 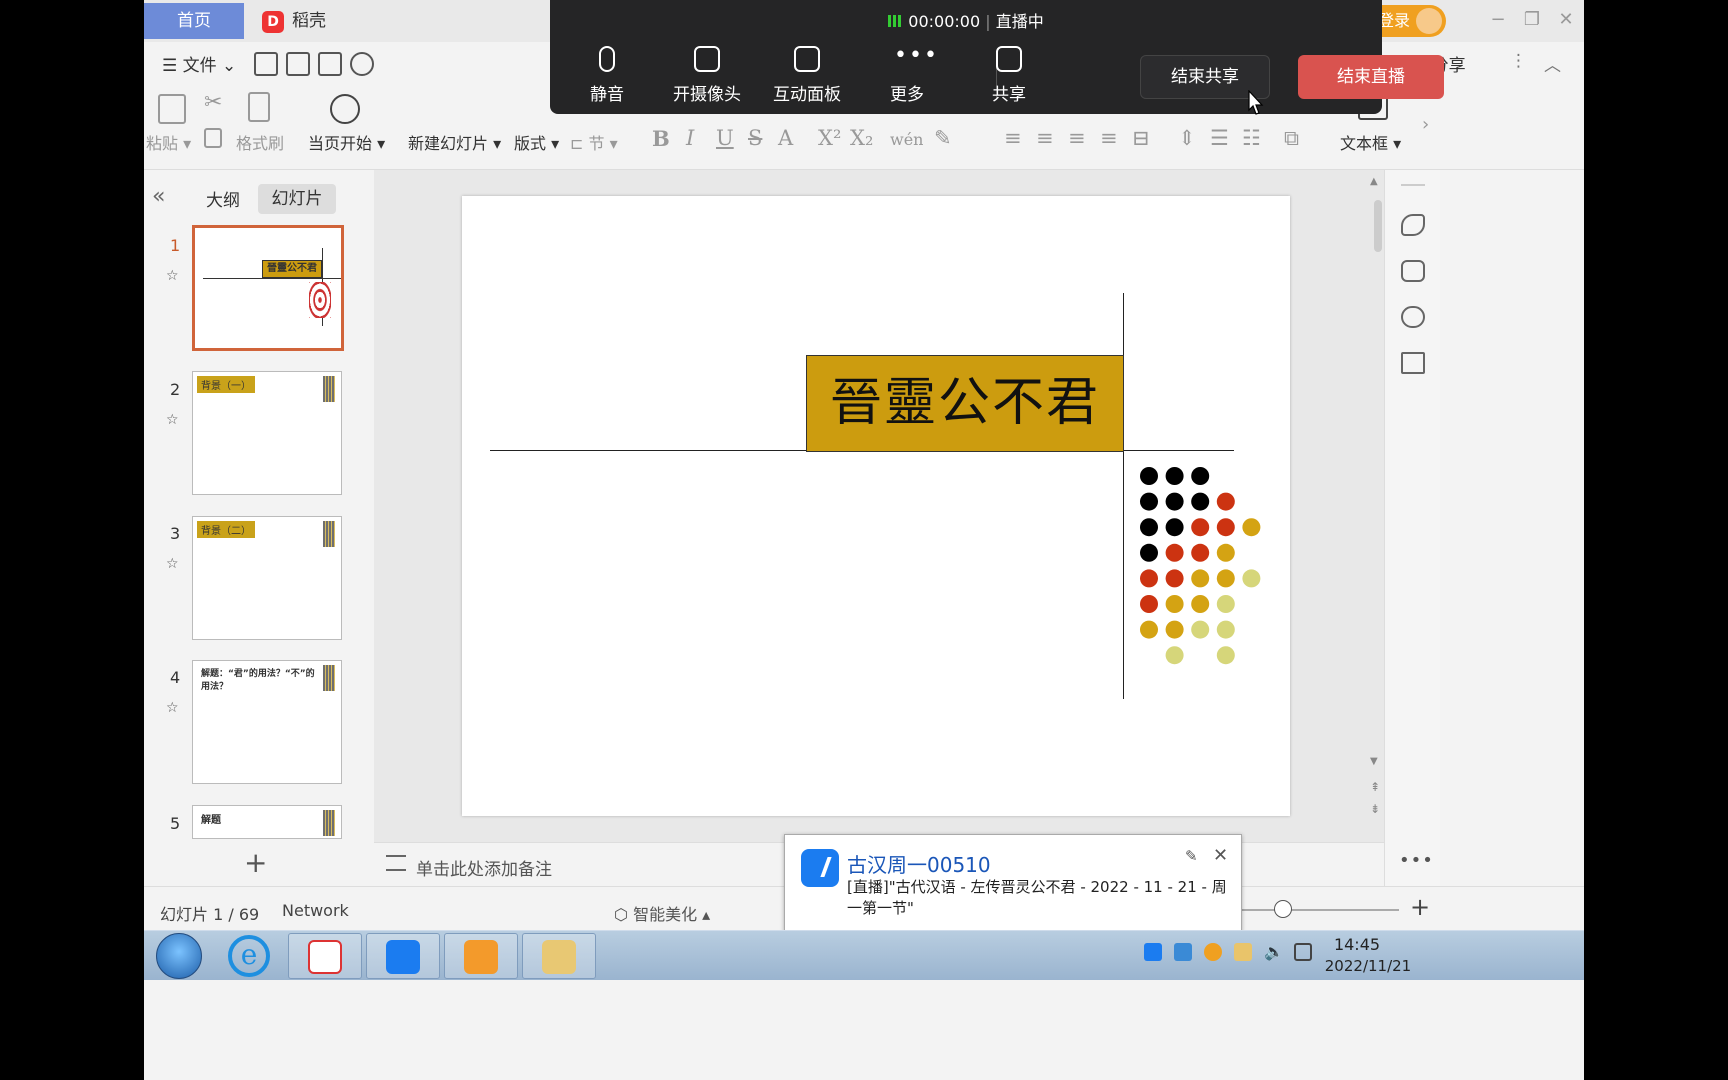 I want to click on section-button: ⊏ 节 ▾, so click(x=594, y=142).